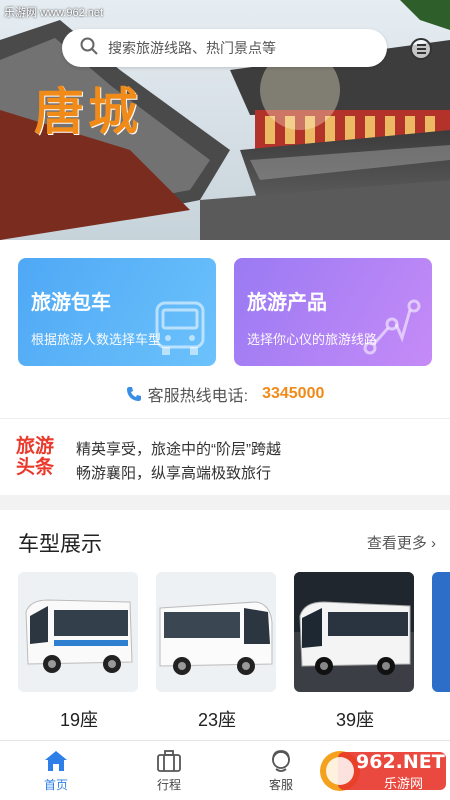 The width and height of the screenshot is (450, 800). I want to click on banner-title: 唐城, so click(88, 111).